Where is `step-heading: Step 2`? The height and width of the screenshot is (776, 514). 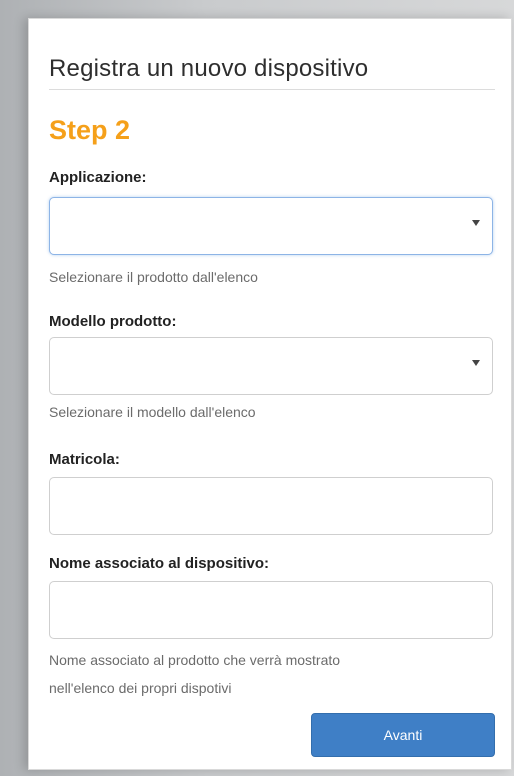
step-heading: Step 2 is located at coordinates (90, 130).